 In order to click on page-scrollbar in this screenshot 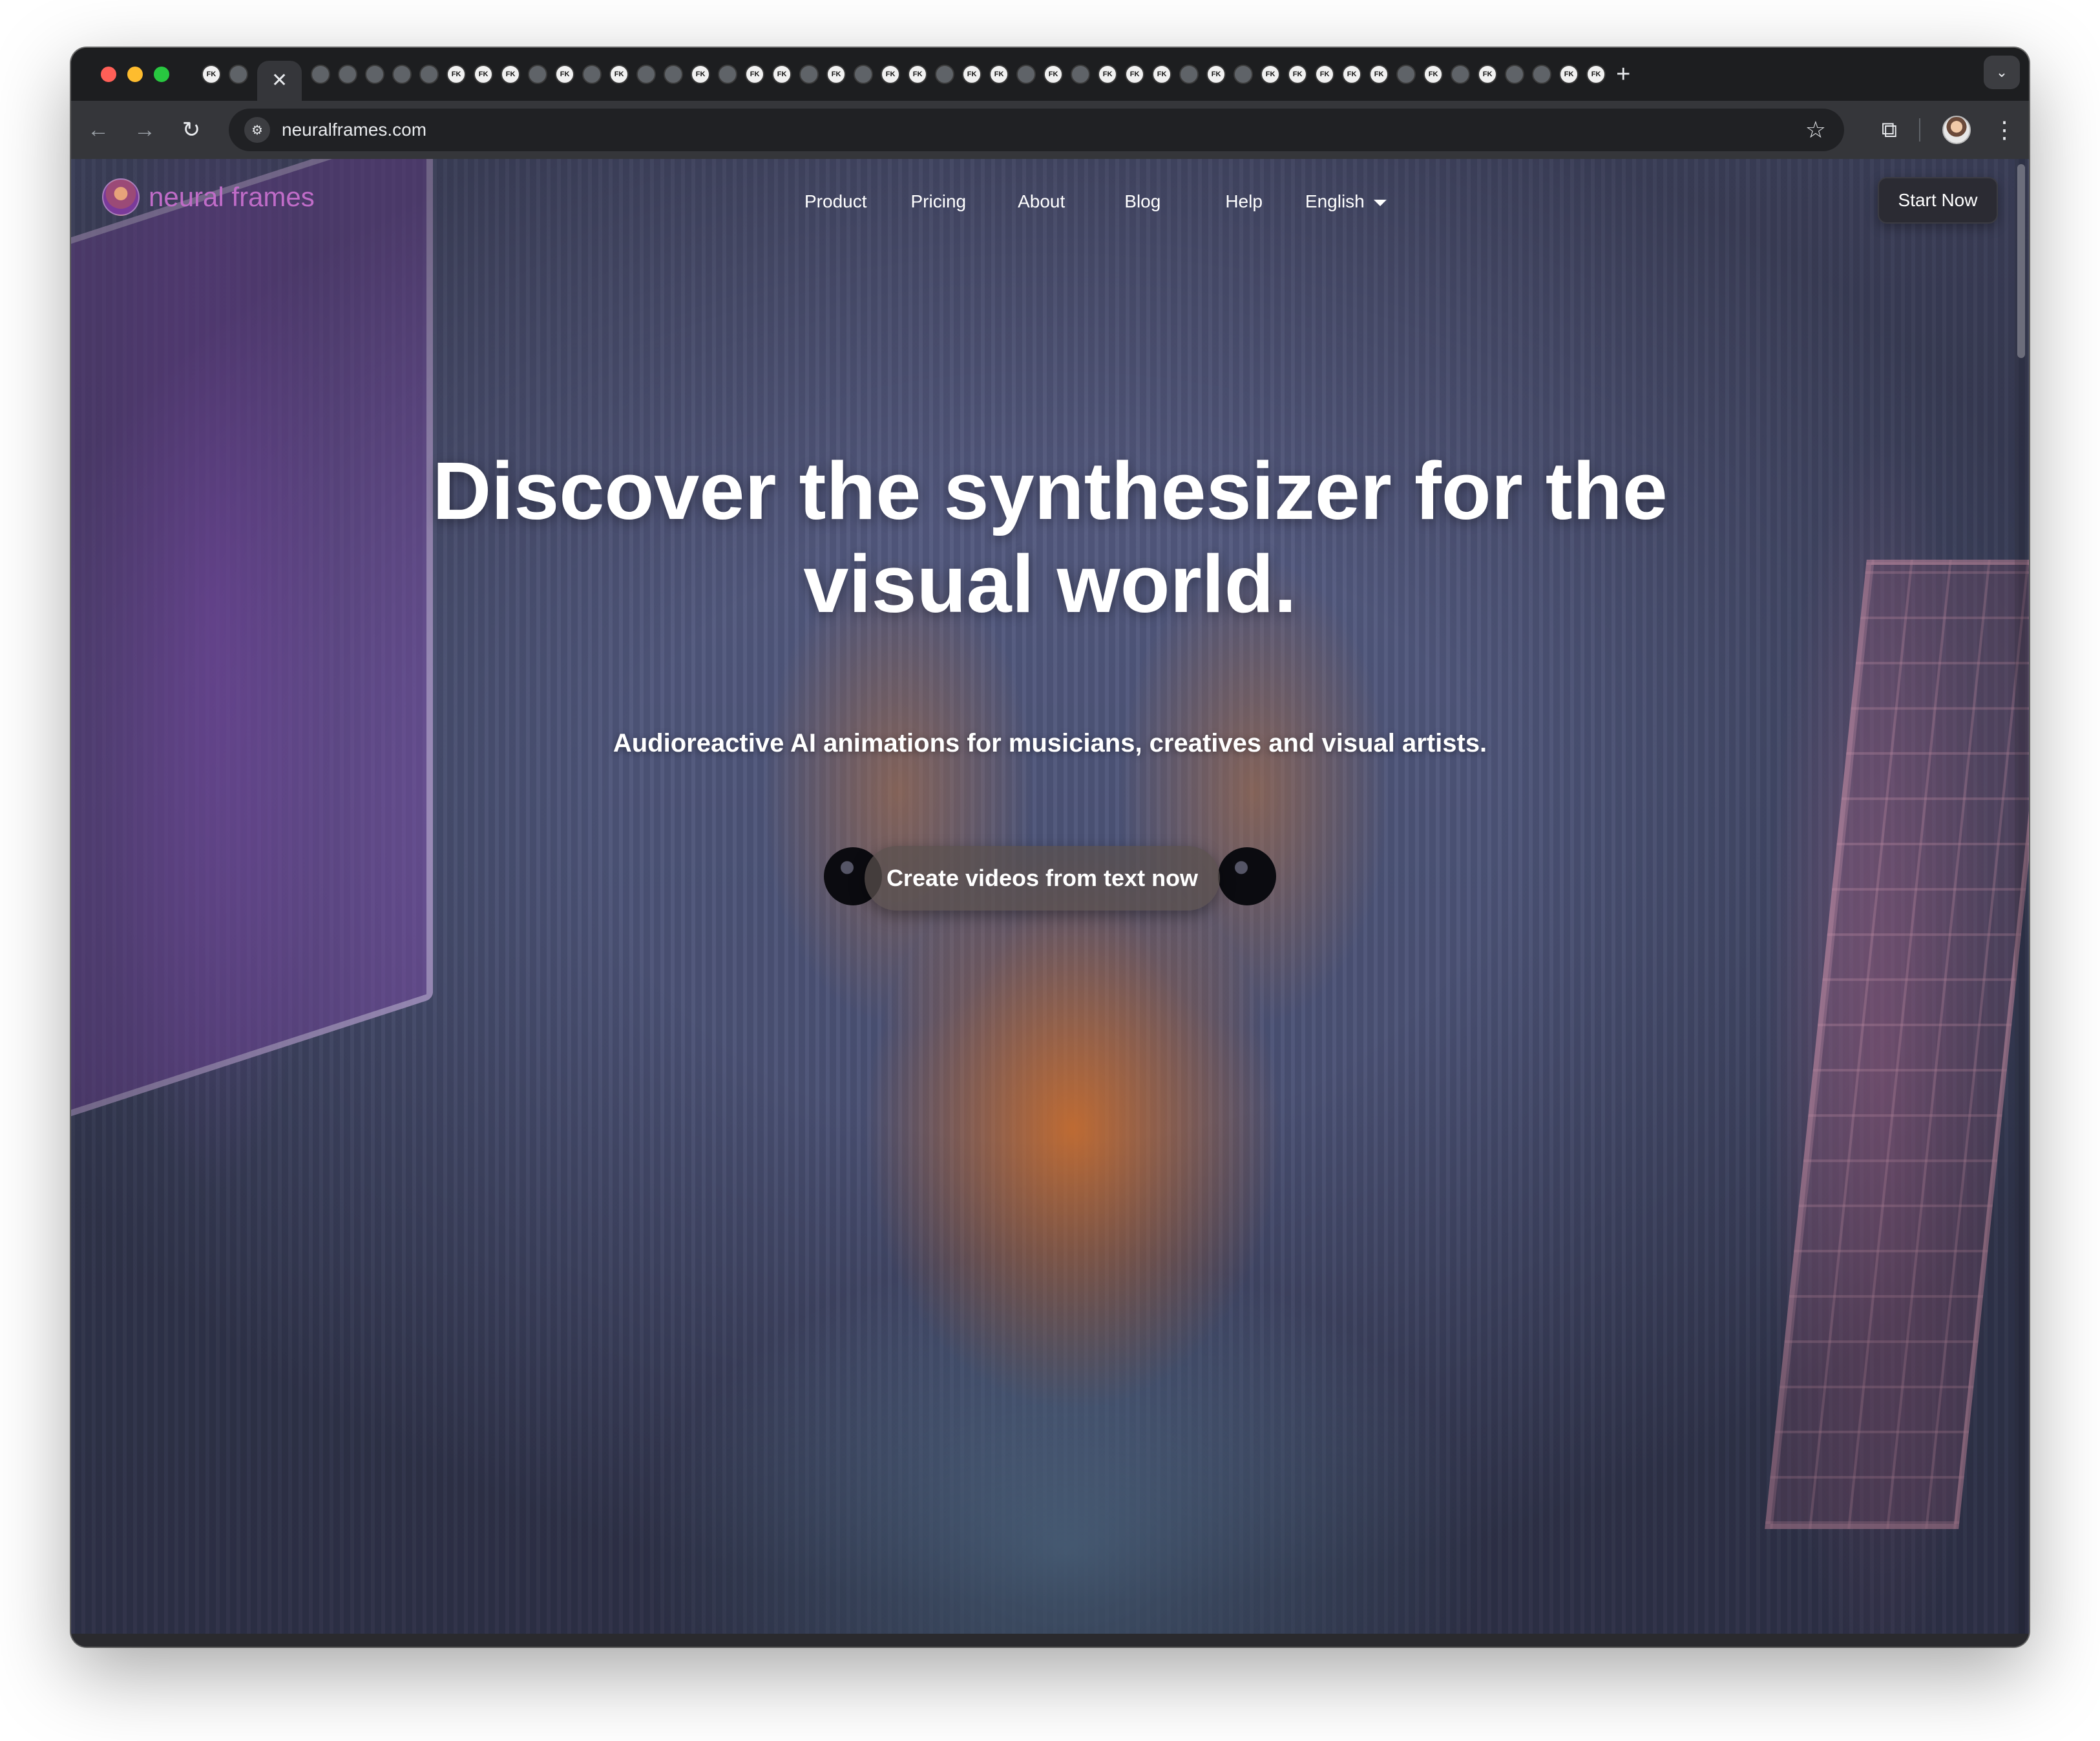, I will do `click(2022, 903)`.